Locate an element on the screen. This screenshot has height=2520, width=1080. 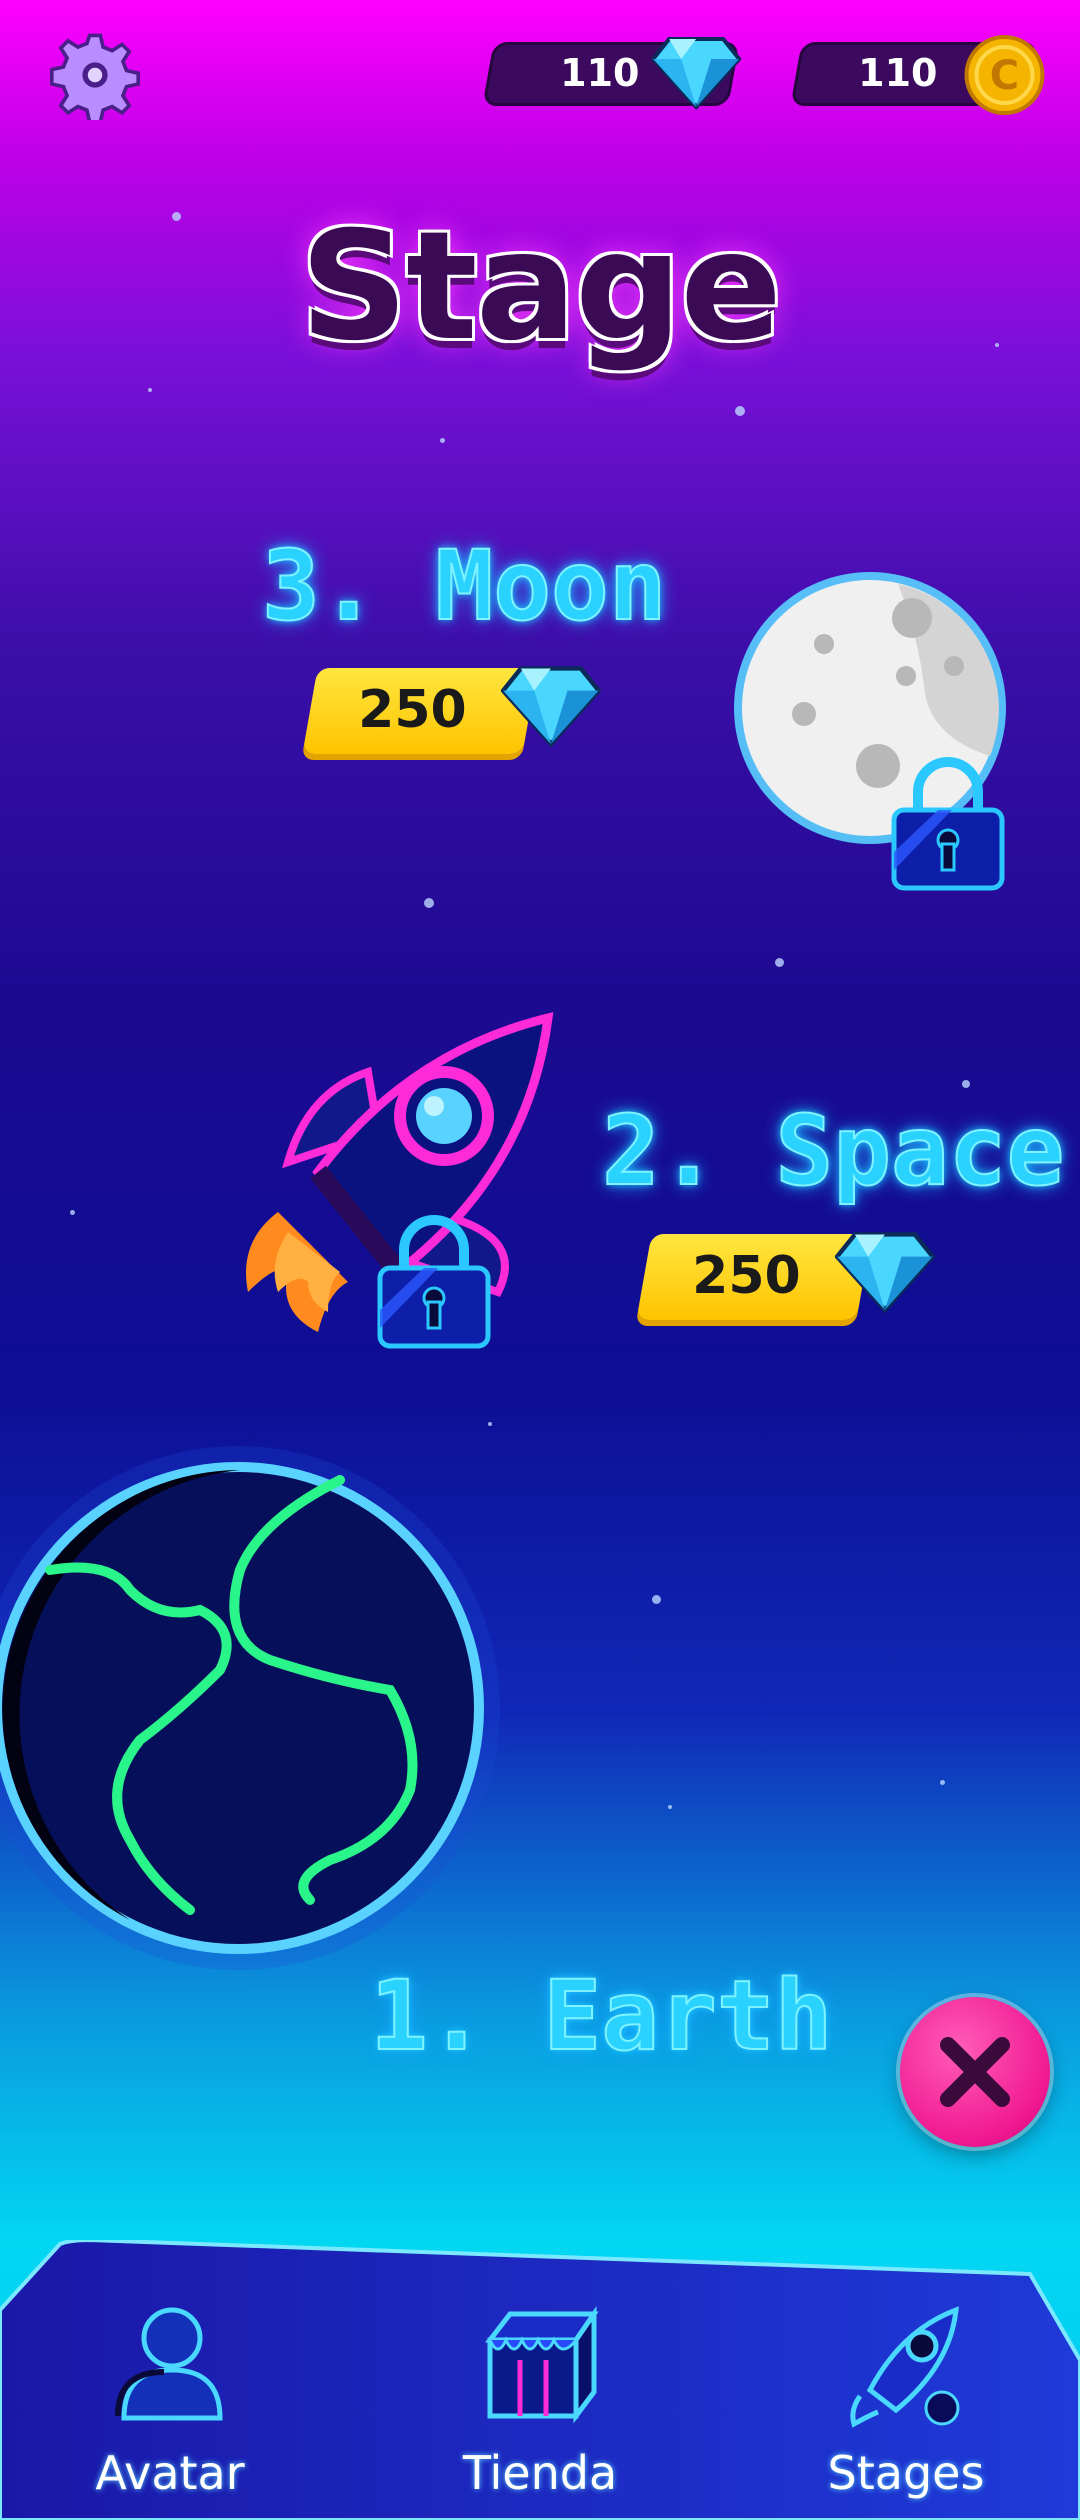
coin-letter: C is located at coordinates (1004, 76).